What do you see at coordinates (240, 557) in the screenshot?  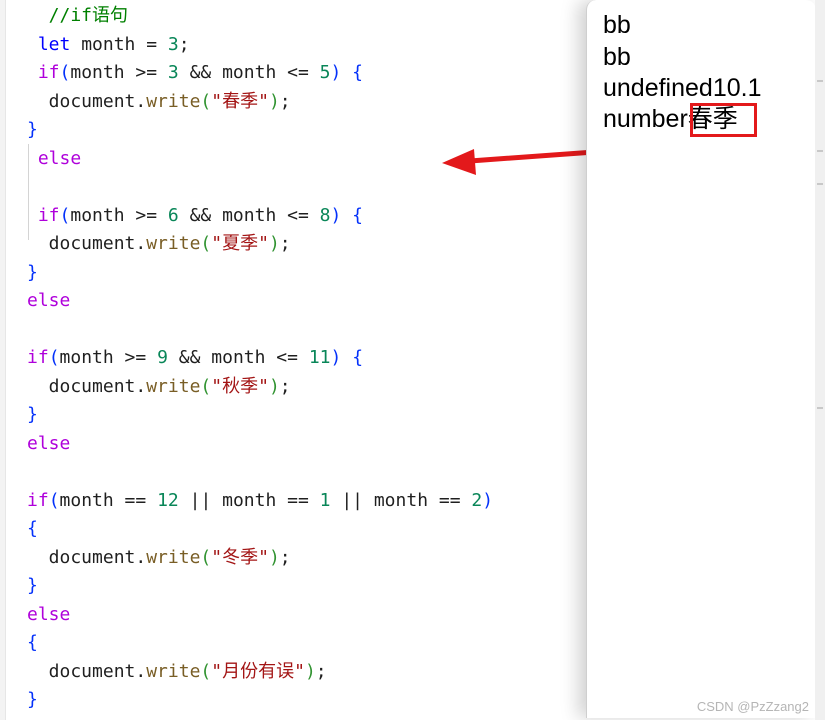 I see `code-token: "冬季"` at bounding box center [240, 557].